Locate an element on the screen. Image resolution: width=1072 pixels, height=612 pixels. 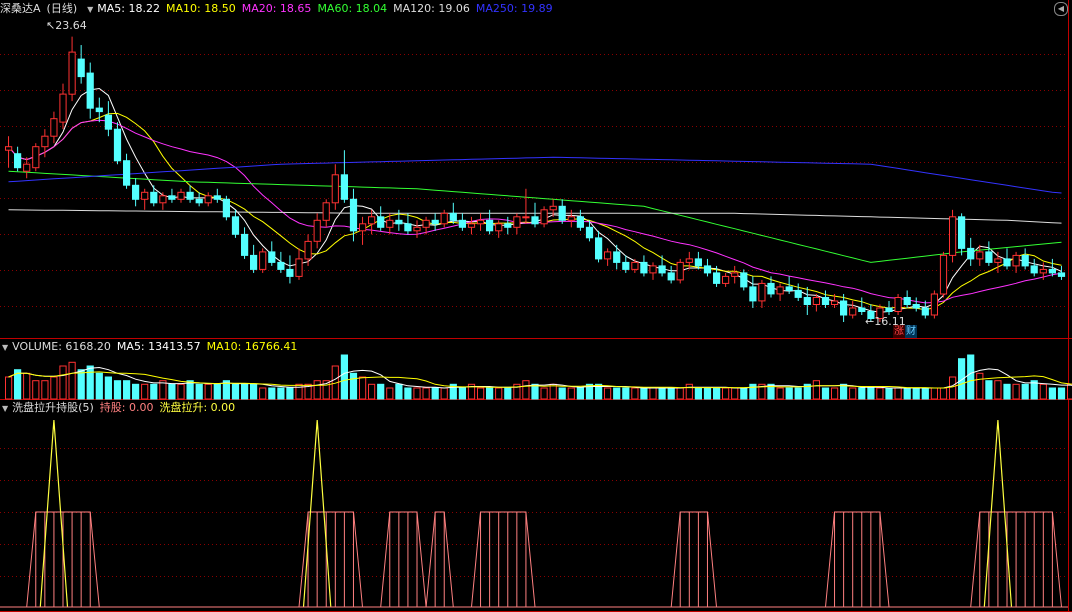
indicator-header: ▼ 洗盘拉升持股(5) 持股: 0.00 洗盘拉升: 0.00 is located at coordinates (120, 408).